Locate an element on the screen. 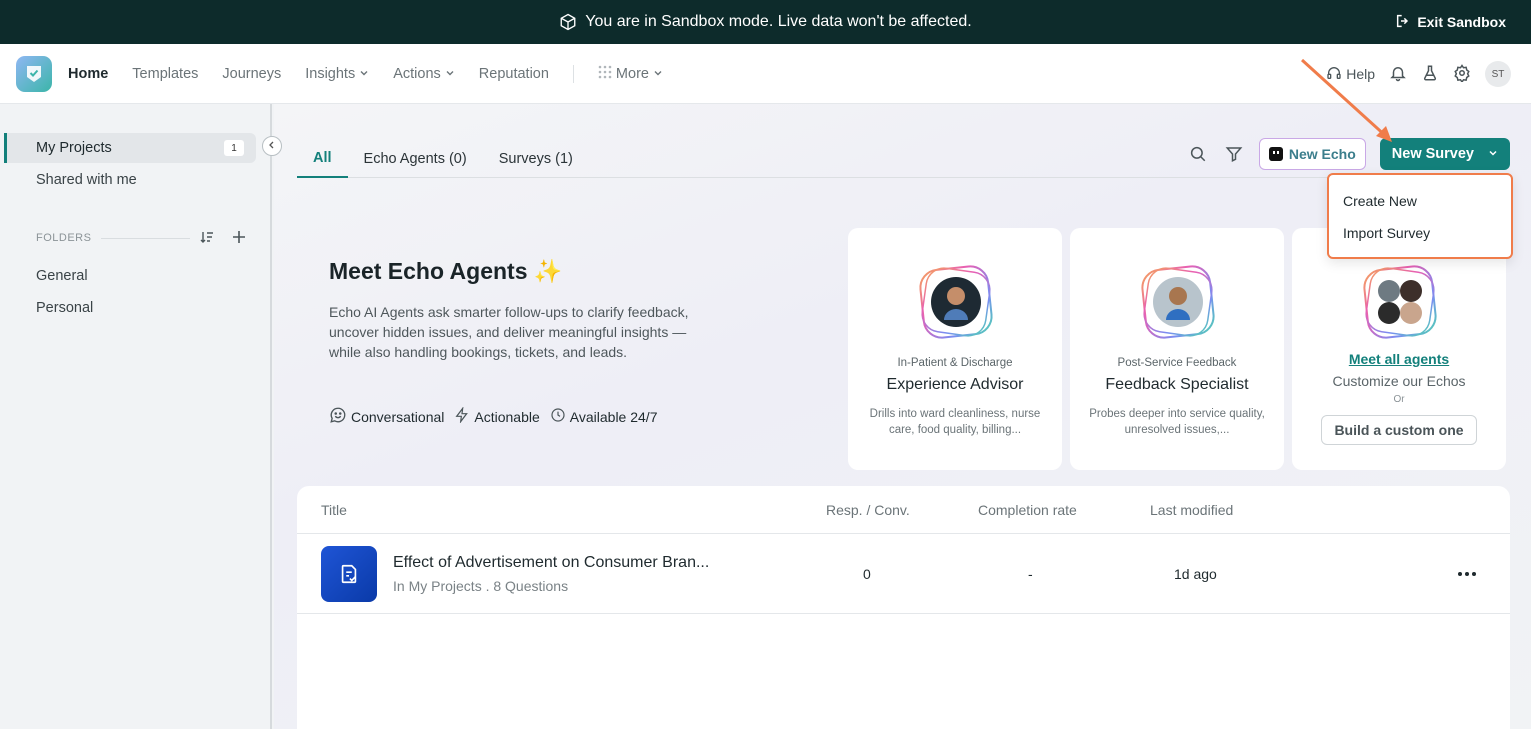 This screenshot has width=1531, height=729. resp-count: 0 is located at coordinates (867, 574).